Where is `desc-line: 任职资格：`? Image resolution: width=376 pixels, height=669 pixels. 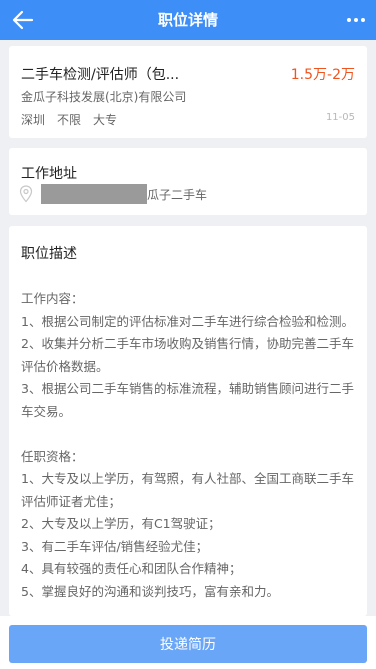
desc-line: 任职资格： is located at coordinates (52, 456).